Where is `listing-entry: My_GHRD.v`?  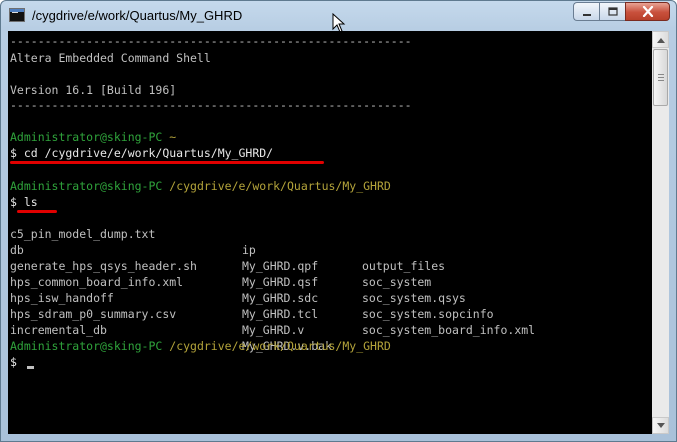 listing-entry: My_GHRD.v is located at coordinates (273, 330).